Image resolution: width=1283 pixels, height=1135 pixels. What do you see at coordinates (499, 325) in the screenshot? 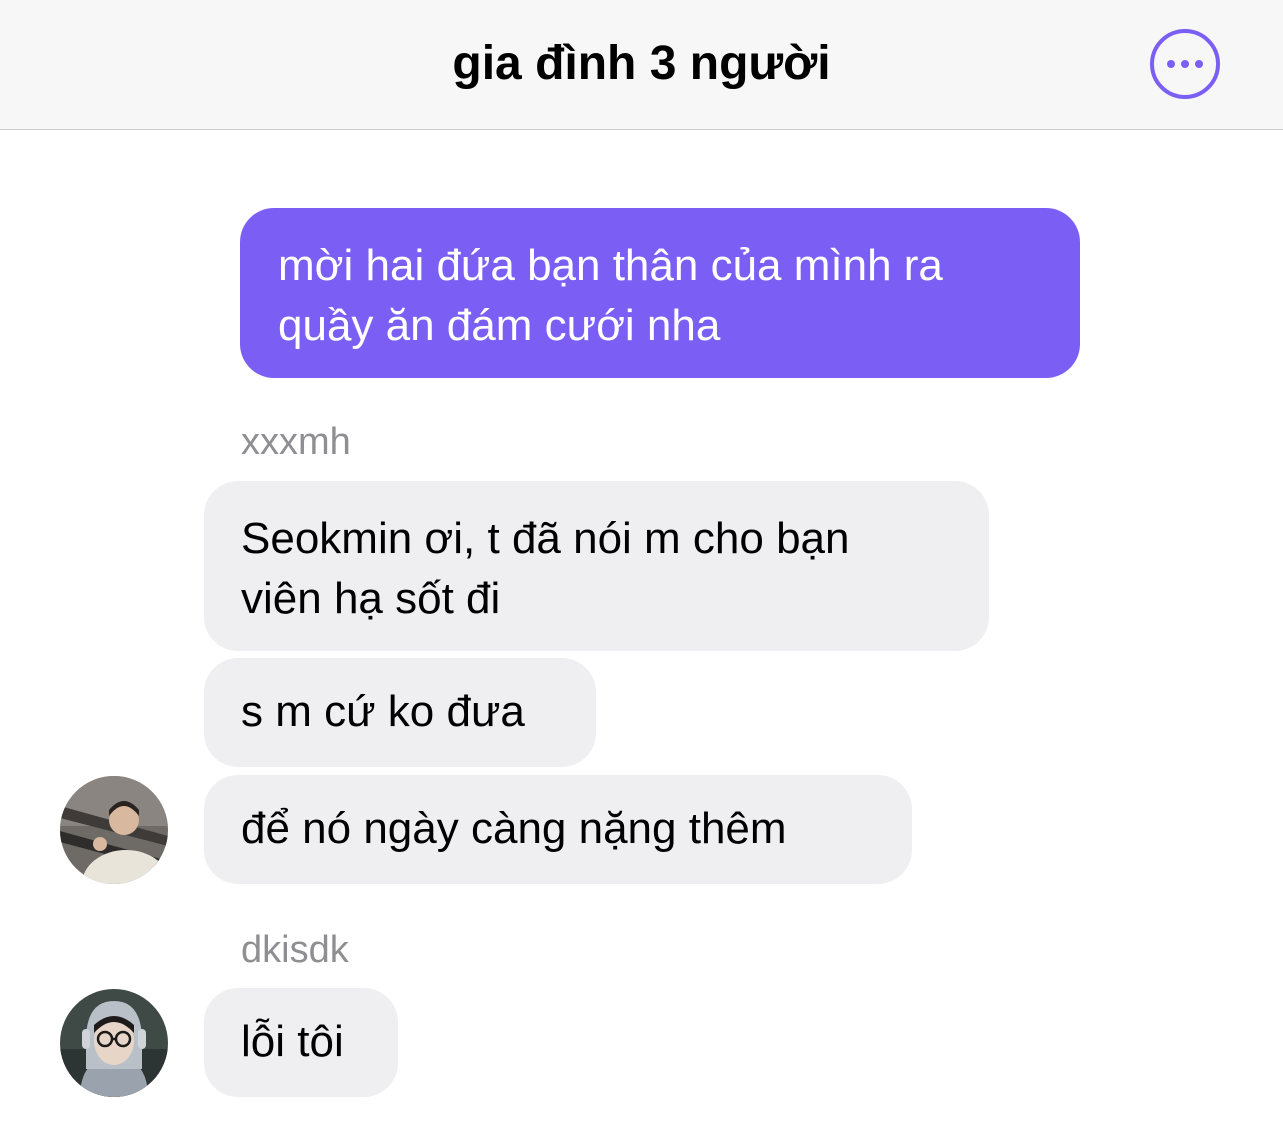
I see `message-line: quầy ăn đám cưới nha` at bounding box center [499, 325].